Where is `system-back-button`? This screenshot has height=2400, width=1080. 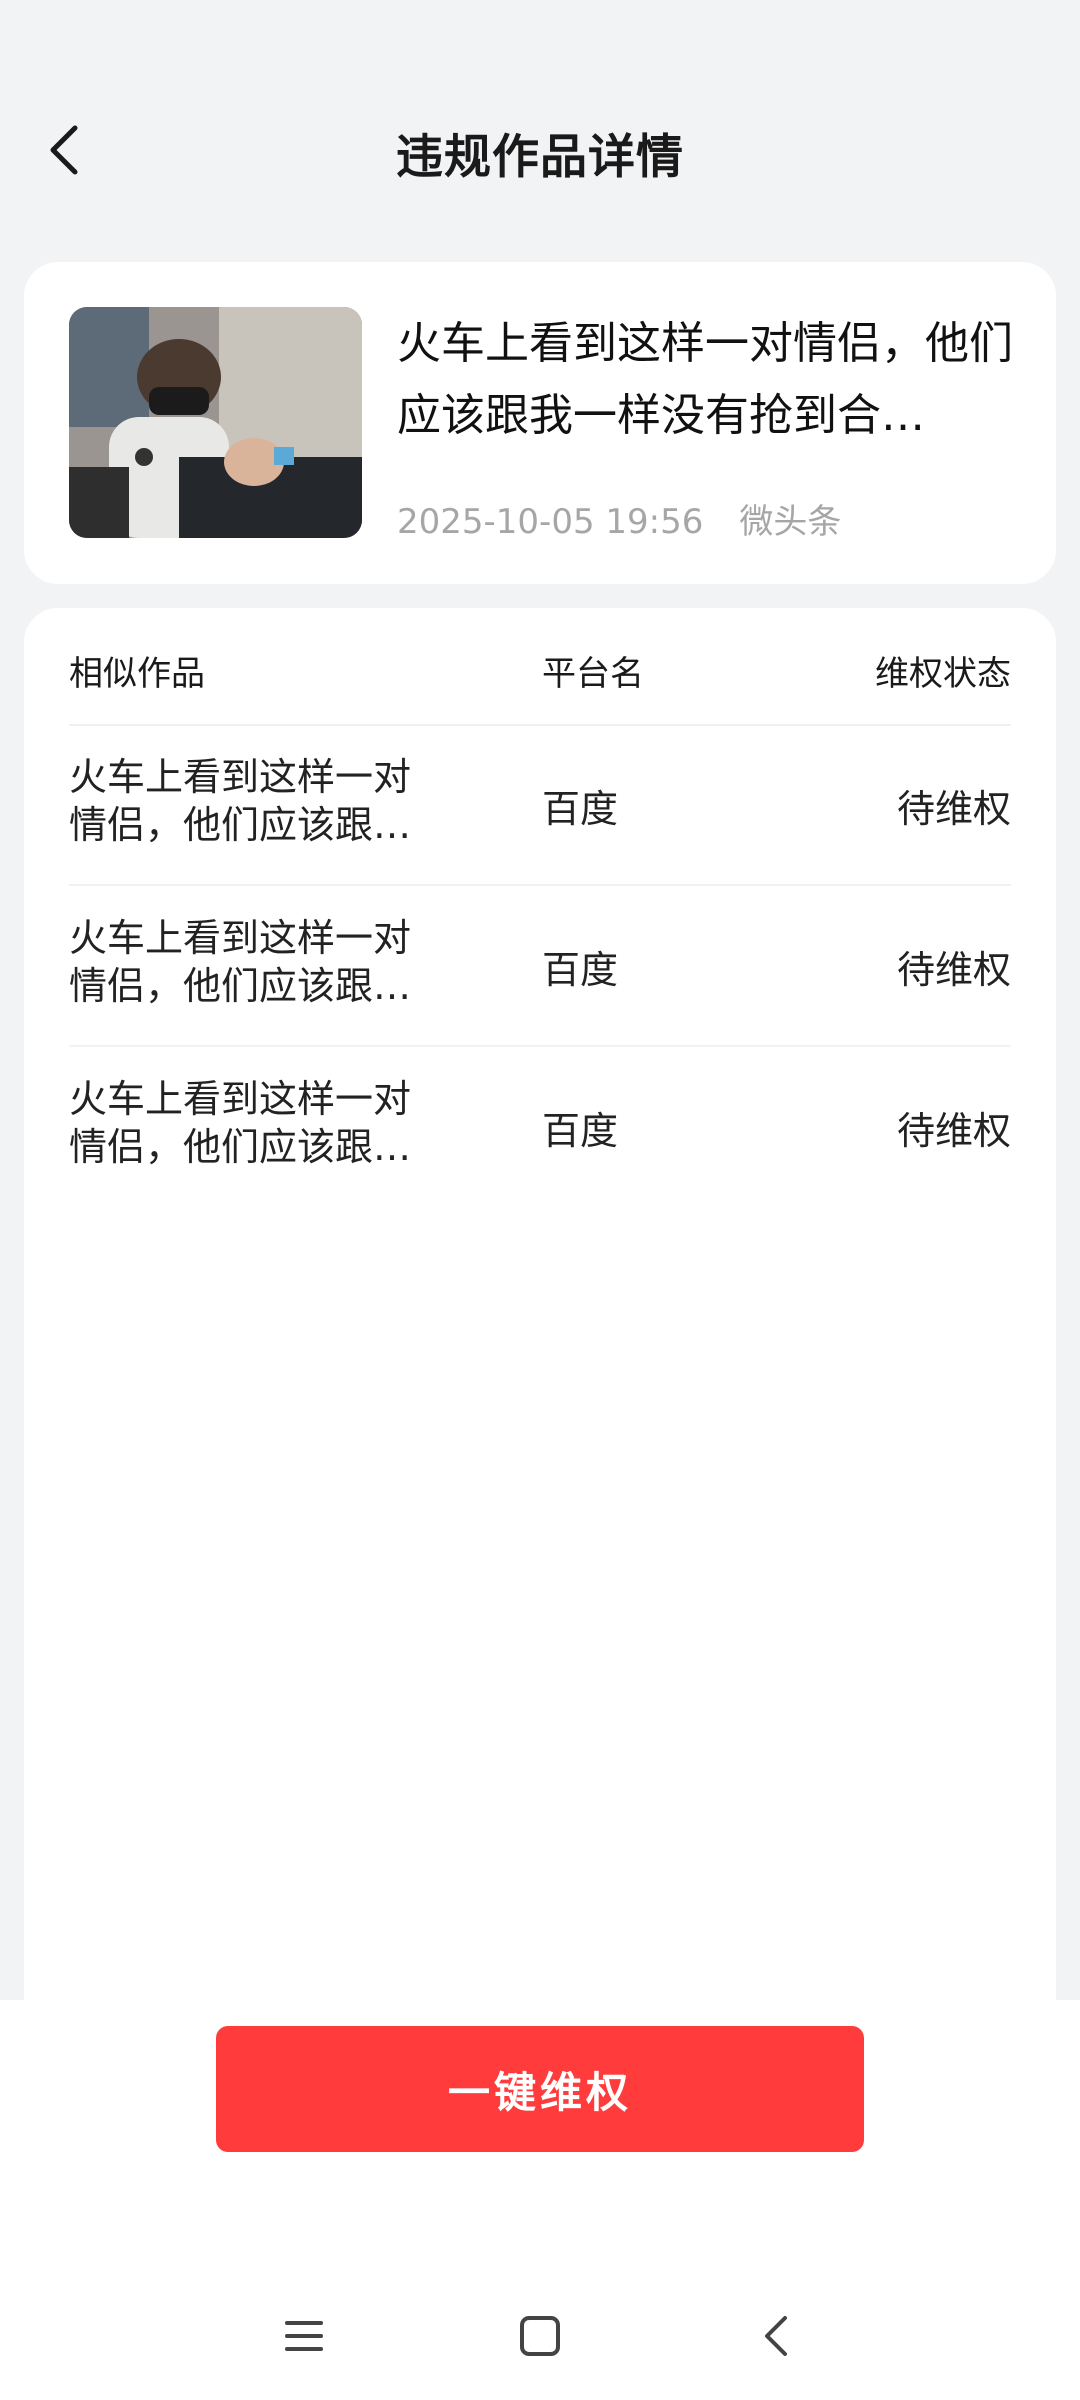 system-back-button is located at coordinates (776, 2336).